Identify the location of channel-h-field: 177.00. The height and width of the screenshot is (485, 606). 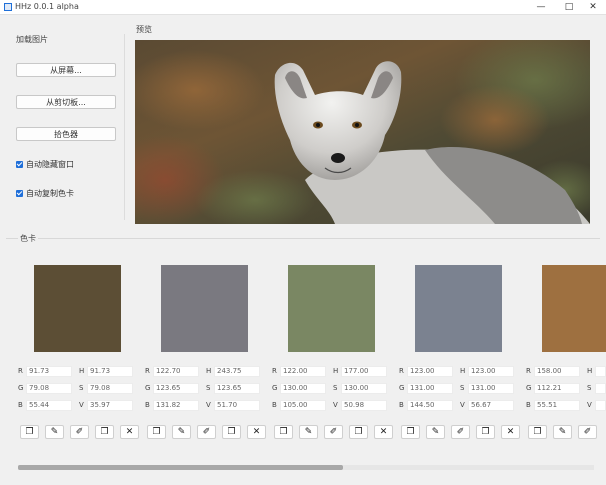
(364, 371).